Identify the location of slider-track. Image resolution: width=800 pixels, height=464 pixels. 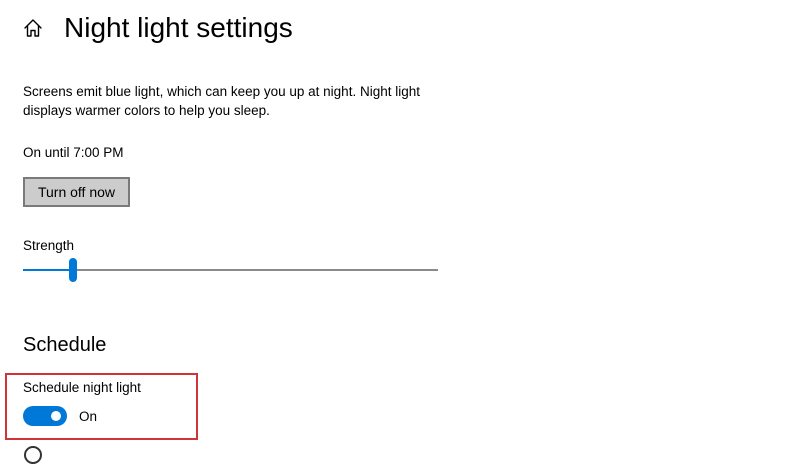
(230, 270).